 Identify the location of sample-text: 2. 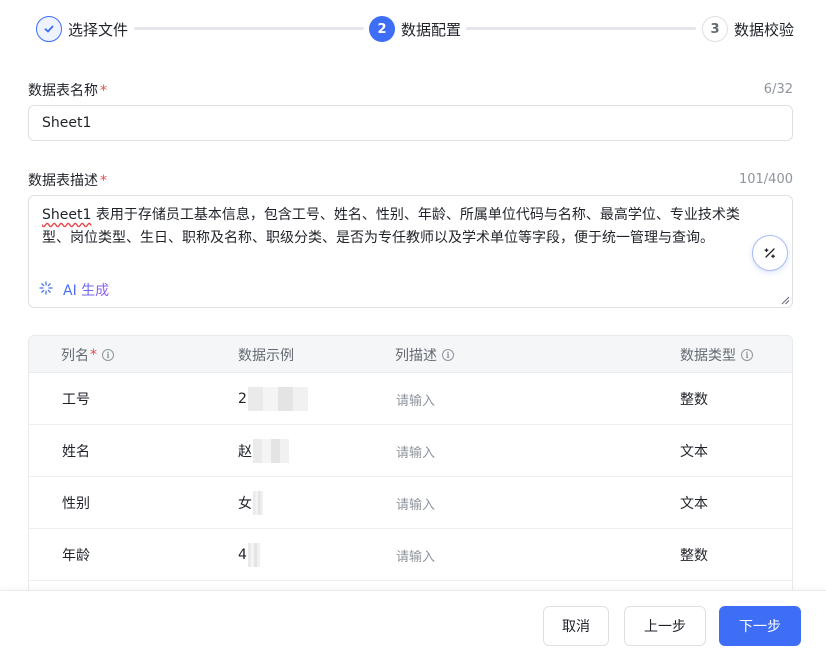
(242, 399).